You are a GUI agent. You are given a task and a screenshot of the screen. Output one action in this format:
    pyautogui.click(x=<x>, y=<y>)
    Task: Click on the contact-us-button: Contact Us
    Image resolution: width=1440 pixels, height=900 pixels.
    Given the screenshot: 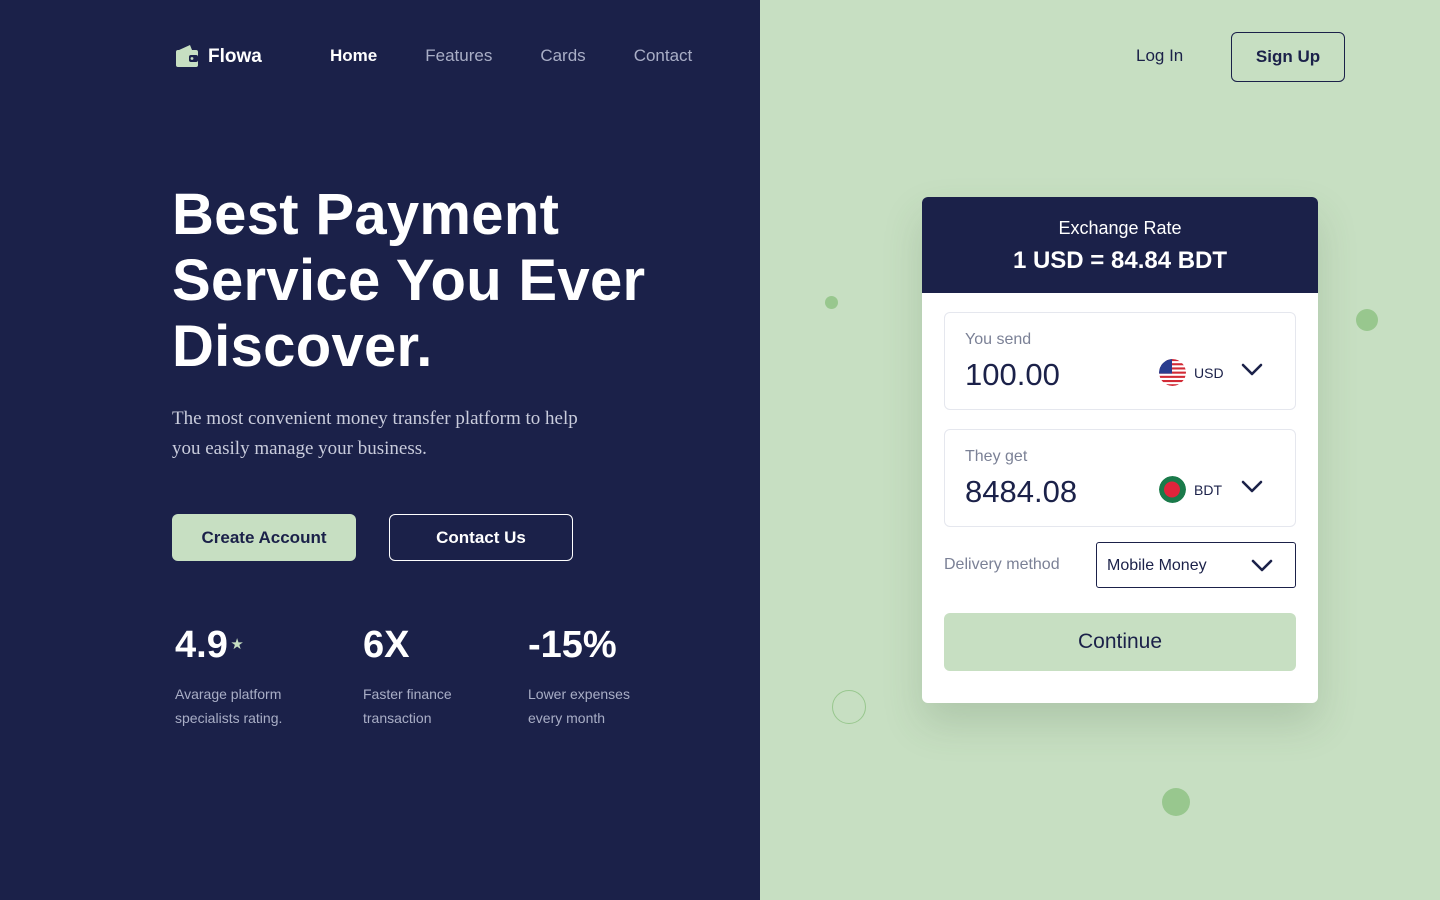 What is the action you would take?
    pyautogui.click(x=481, y=537)
    